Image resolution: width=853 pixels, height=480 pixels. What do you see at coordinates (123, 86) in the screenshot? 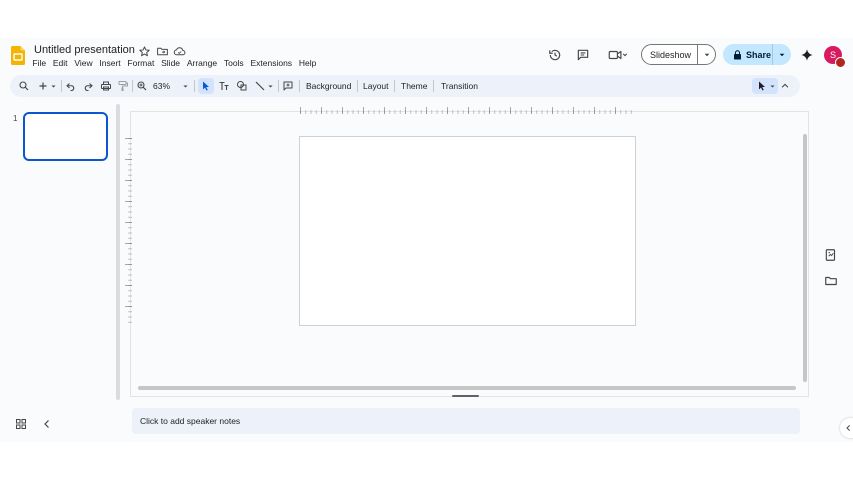
I see `paint-format-icon` at bounding box center [123, 86].